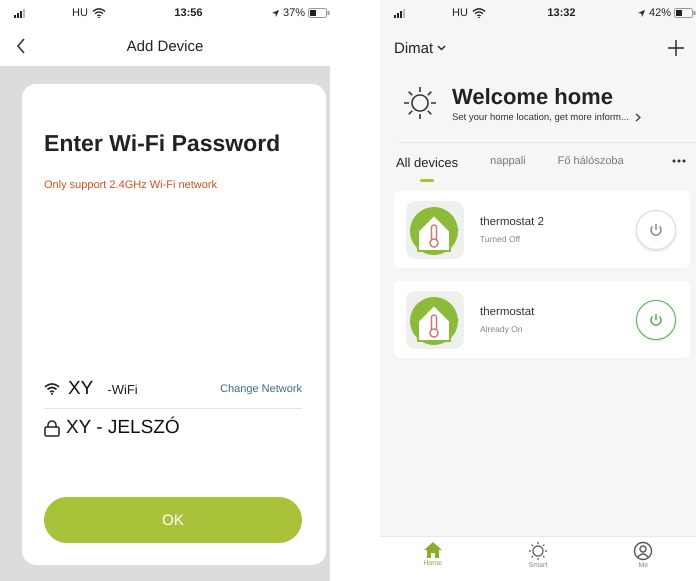  I want to click on home-selector: Dimat, so click(420, 48).